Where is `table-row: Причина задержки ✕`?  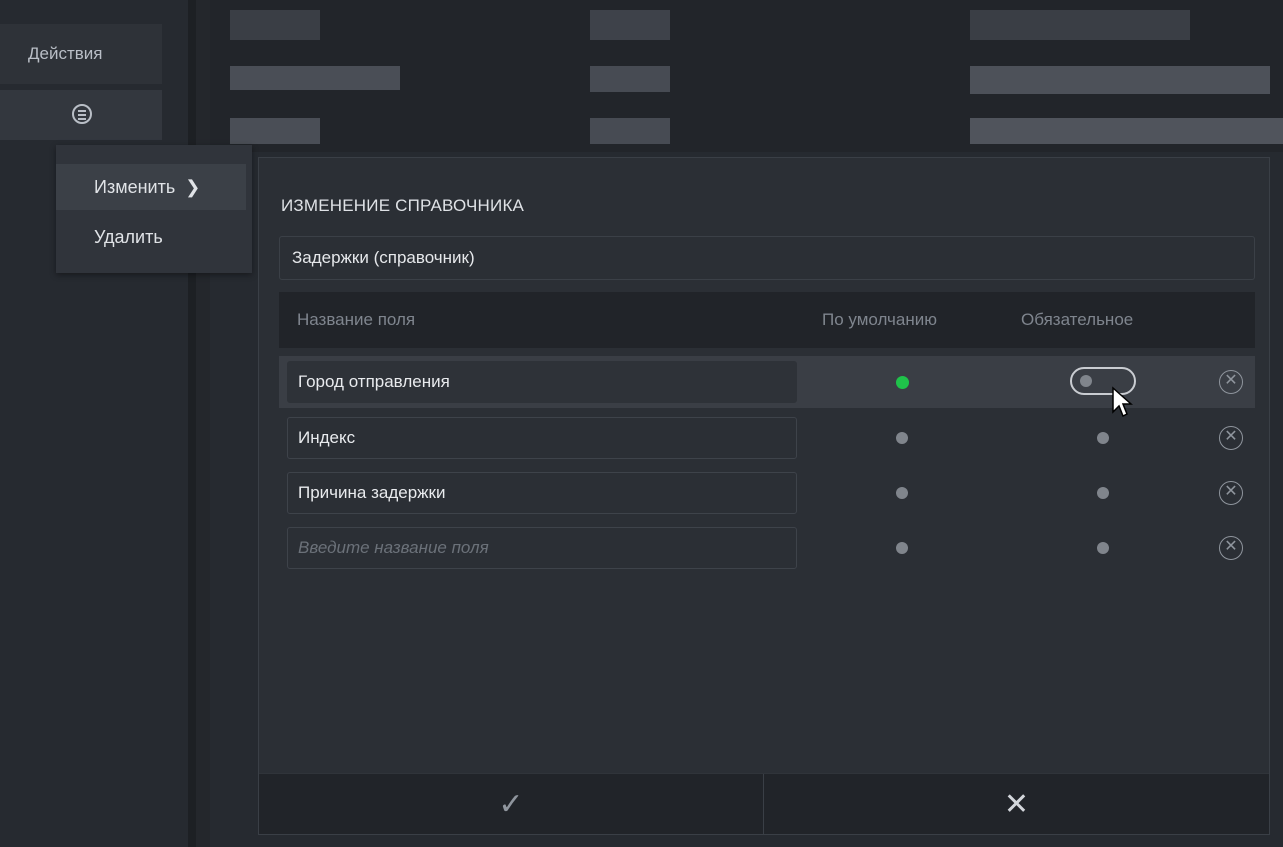
table-row: Причина задержки ✕ is located at coordinates (767, 493).